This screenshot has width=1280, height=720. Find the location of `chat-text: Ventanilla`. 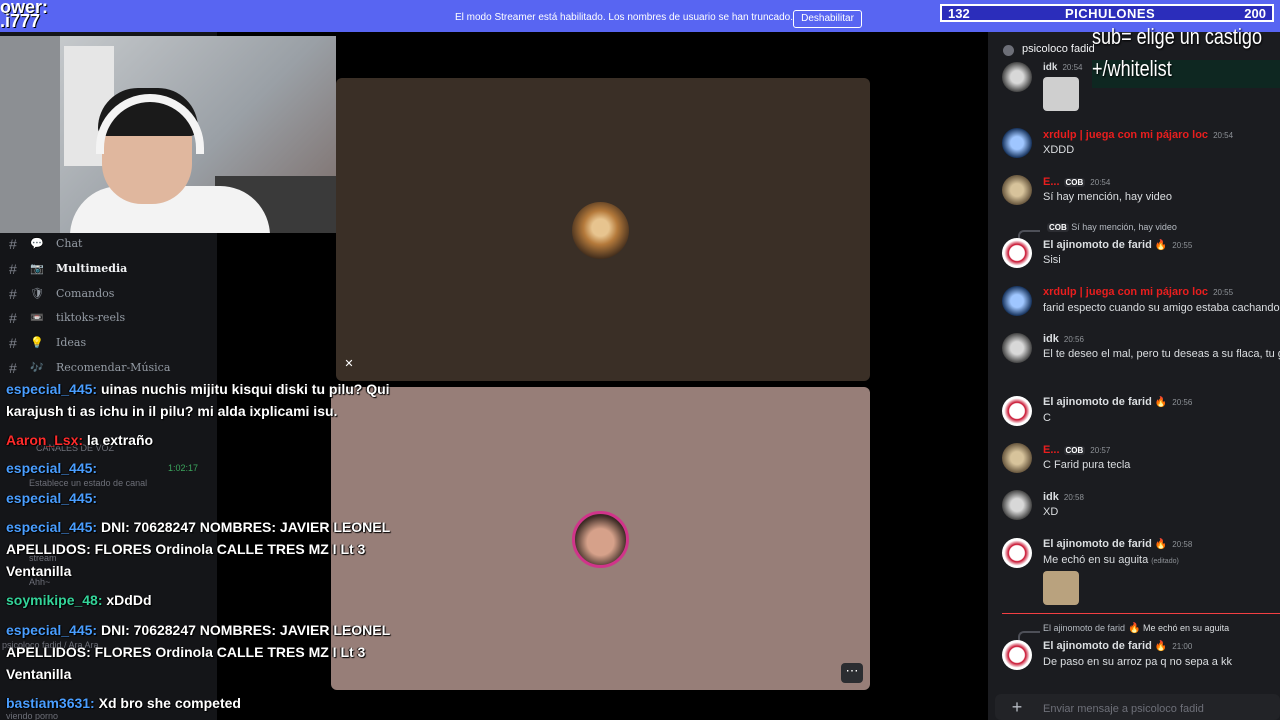

chat-text: Ventanilla is located at coordinates (39, 674).